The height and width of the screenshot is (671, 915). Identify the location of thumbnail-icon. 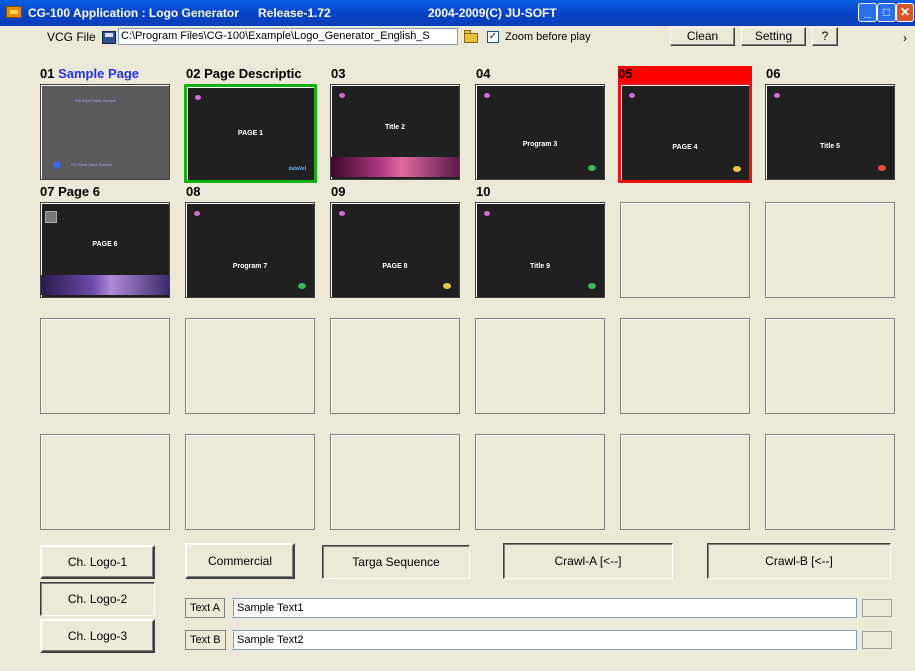
(51, 217).